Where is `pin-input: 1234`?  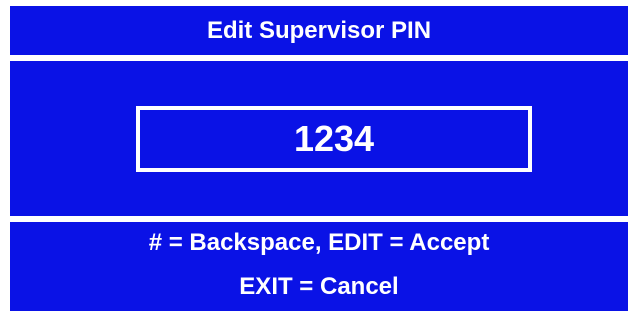
pin-input: 1234 is located at coordinates (334, 139).